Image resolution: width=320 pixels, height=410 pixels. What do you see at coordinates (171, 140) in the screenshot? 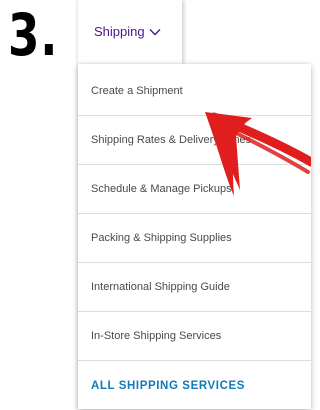
I see `menu-item-label: Shipping Rates & Delivery Times` at bounding box center [171, 140].